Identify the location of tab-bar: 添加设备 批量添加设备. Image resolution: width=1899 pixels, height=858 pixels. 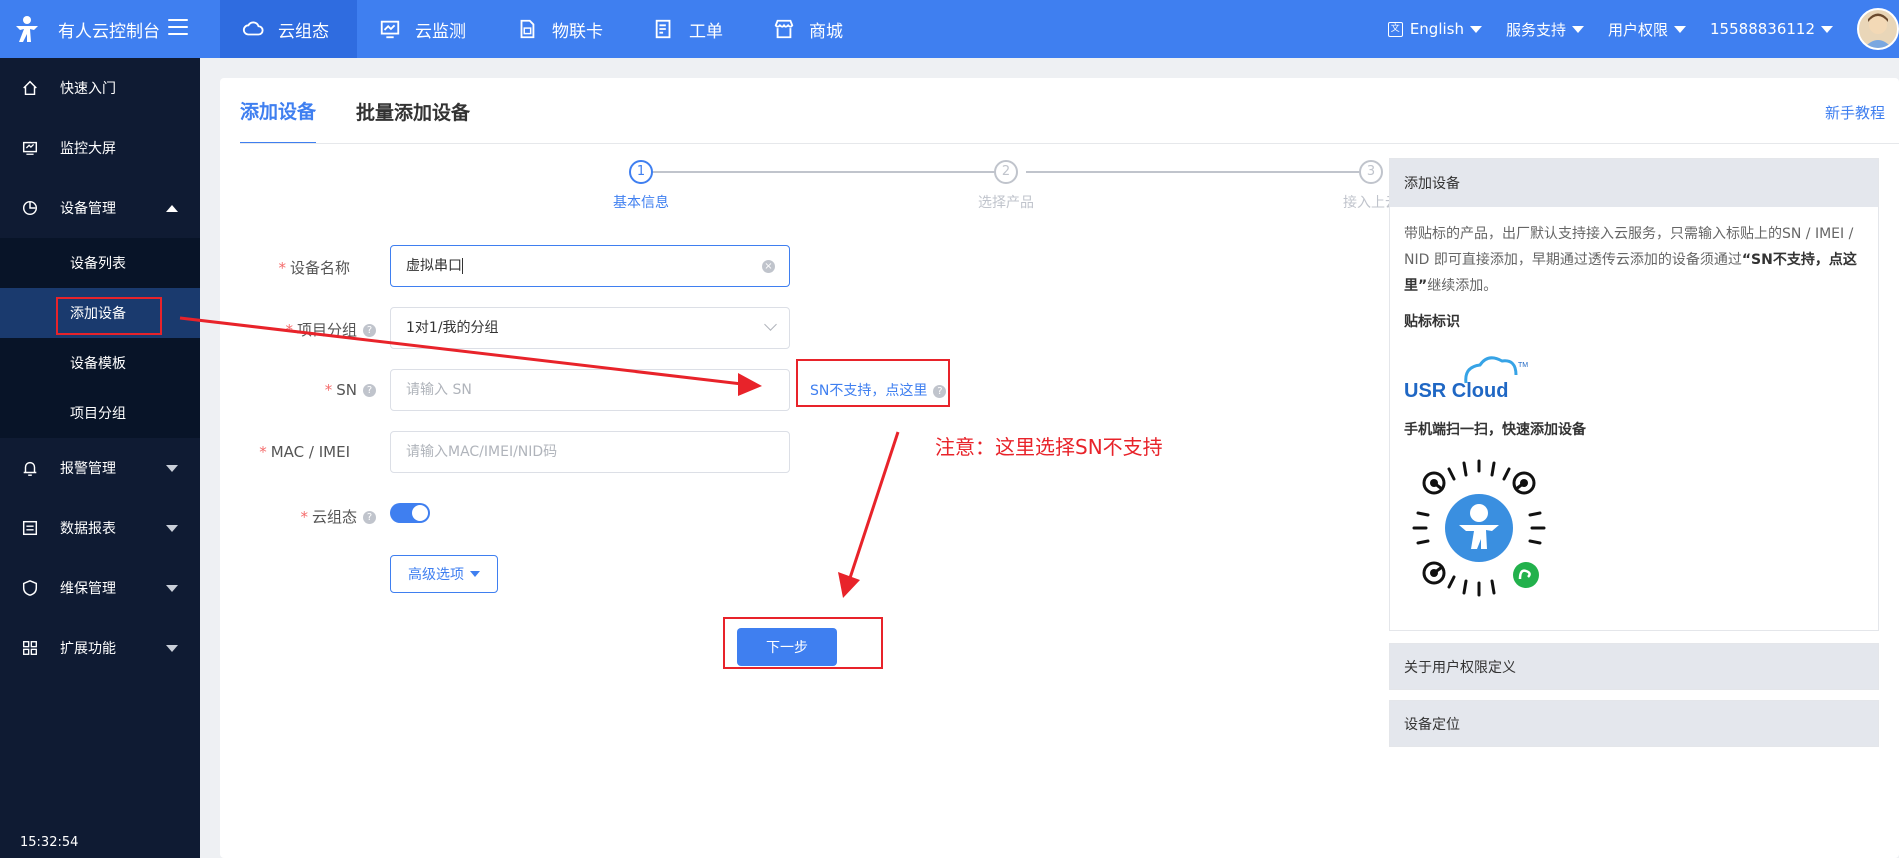
(375, 111).